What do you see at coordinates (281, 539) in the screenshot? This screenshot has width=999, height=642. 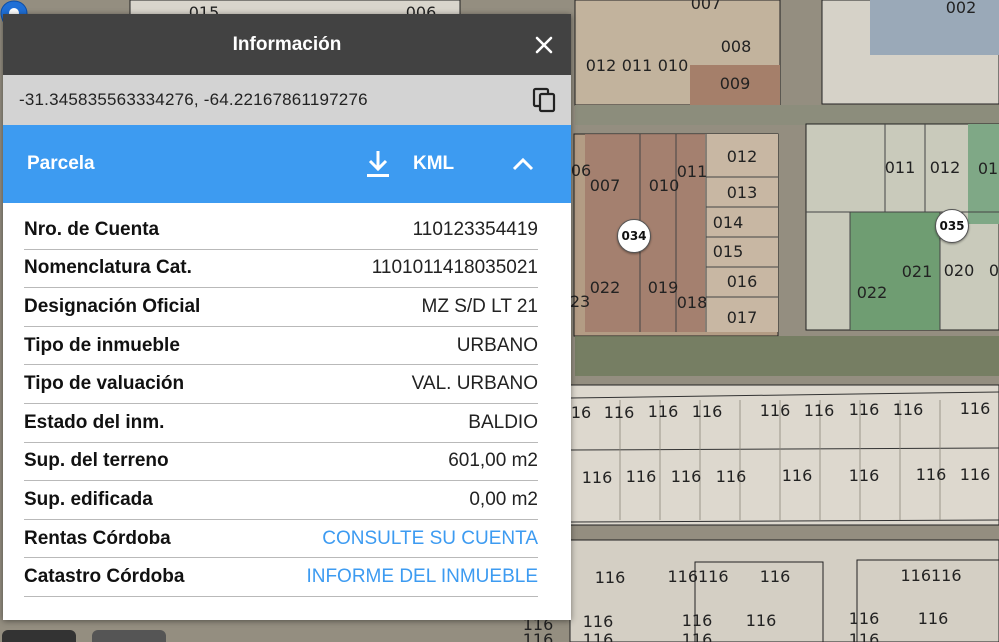 I see `attribute-row: Rentas Córdoba CONSULTE SU CUENTA` at bounding box center [281, 539].